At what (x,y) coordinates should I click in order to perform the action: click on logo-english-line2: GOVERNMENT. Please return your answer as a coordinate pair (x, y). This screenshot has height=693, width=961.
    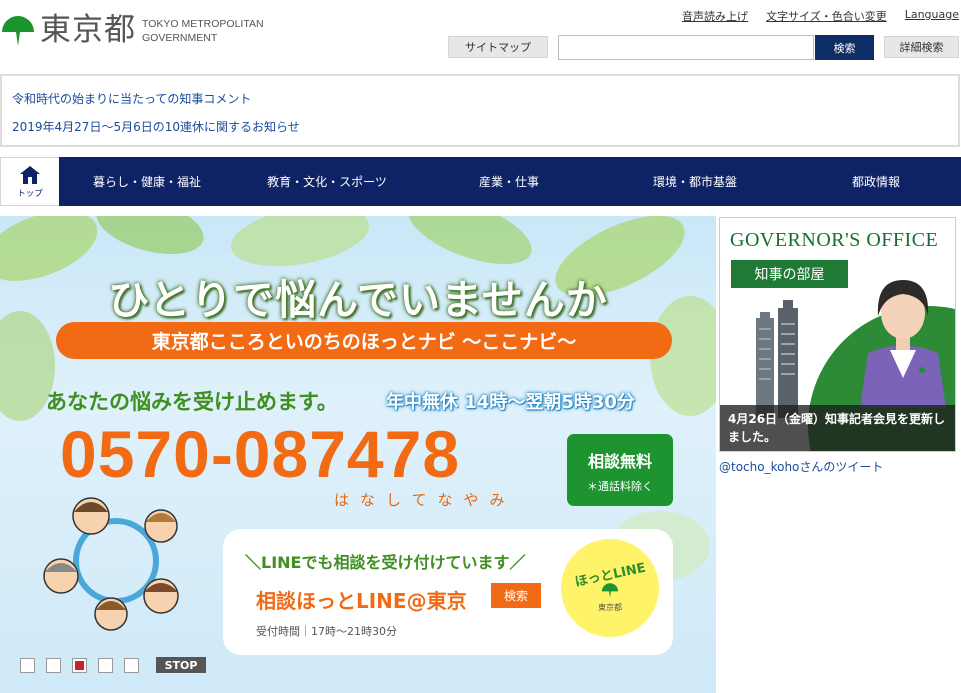
    Looking at the image, I should click on (180, 38).